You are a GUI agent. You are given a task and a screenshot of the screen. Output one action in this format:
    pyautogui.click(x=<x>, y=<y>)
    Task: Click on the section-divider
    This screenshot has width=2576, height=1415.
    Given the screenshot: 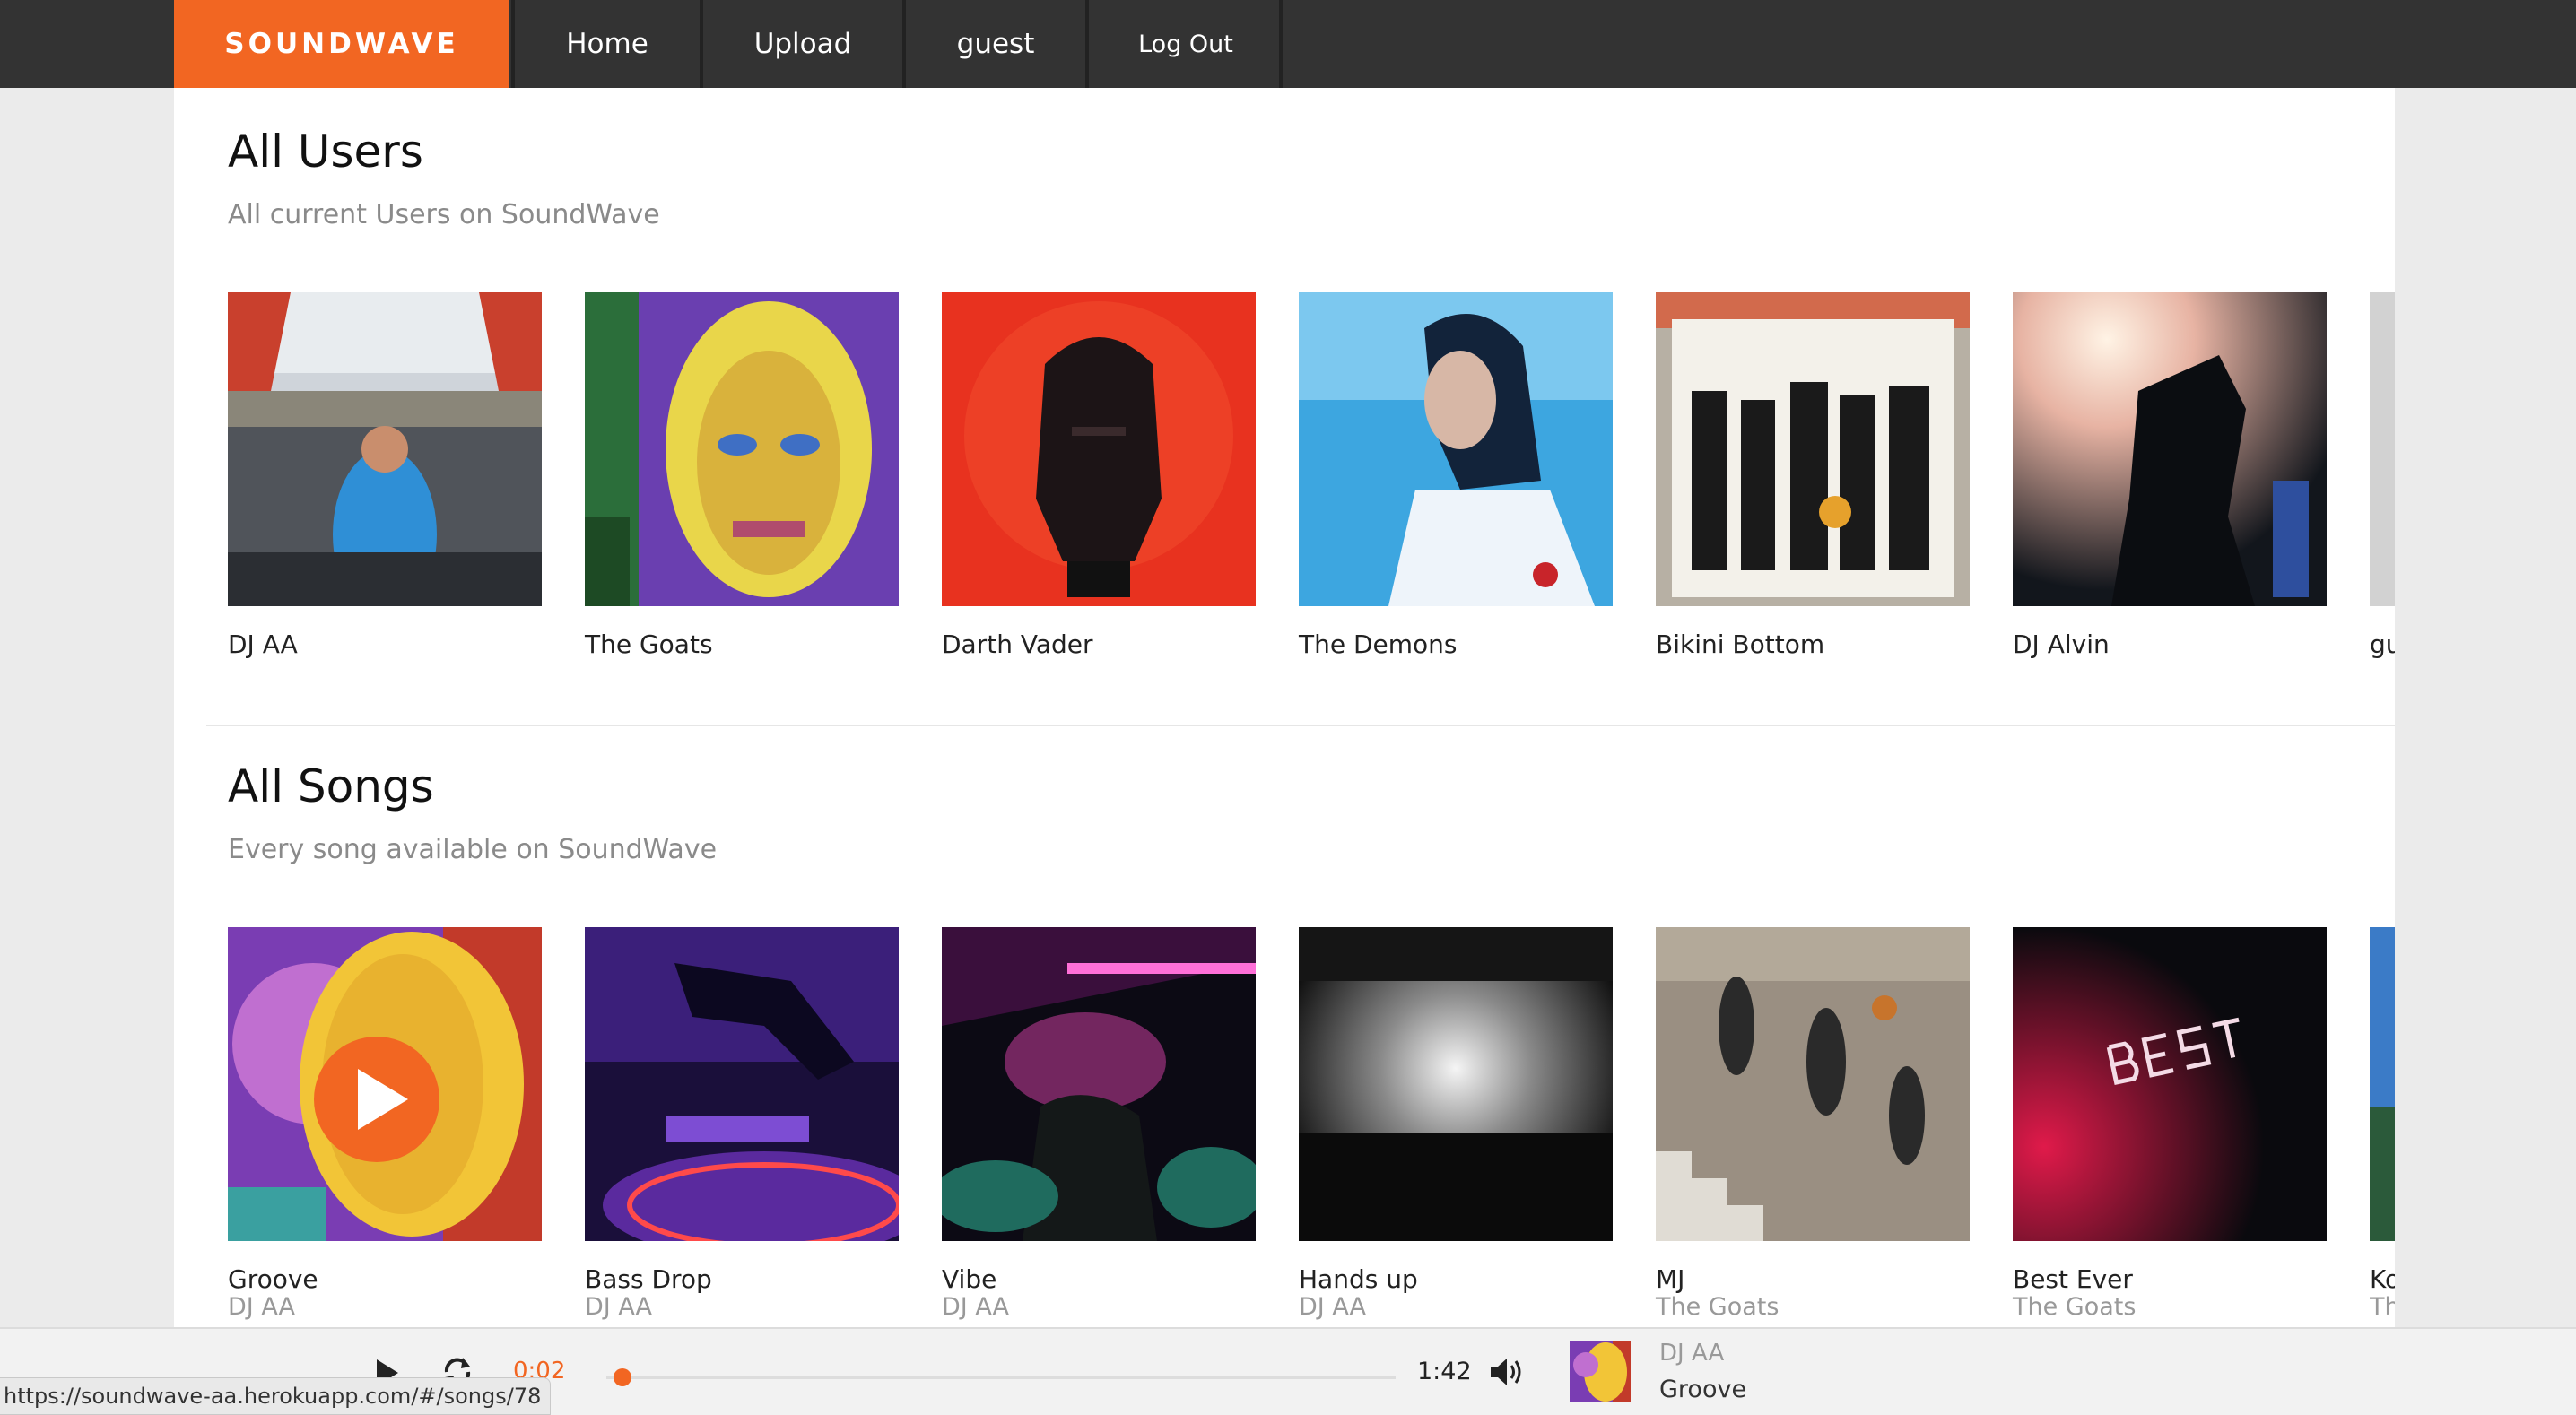 What is the action you would take?
    pyautogui.click(x=1300, y=725)
    